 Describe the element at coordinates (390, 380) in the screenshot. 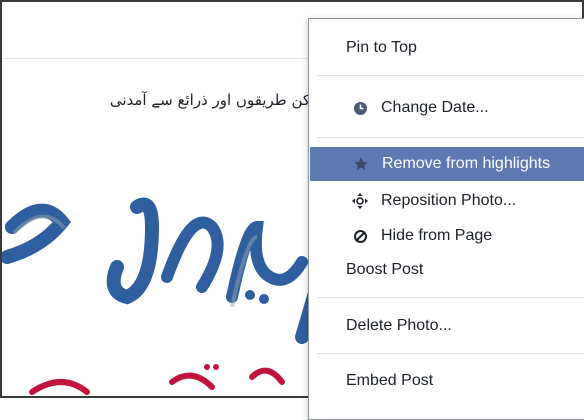

I see `menu-item-label: Embed Post` at that location.